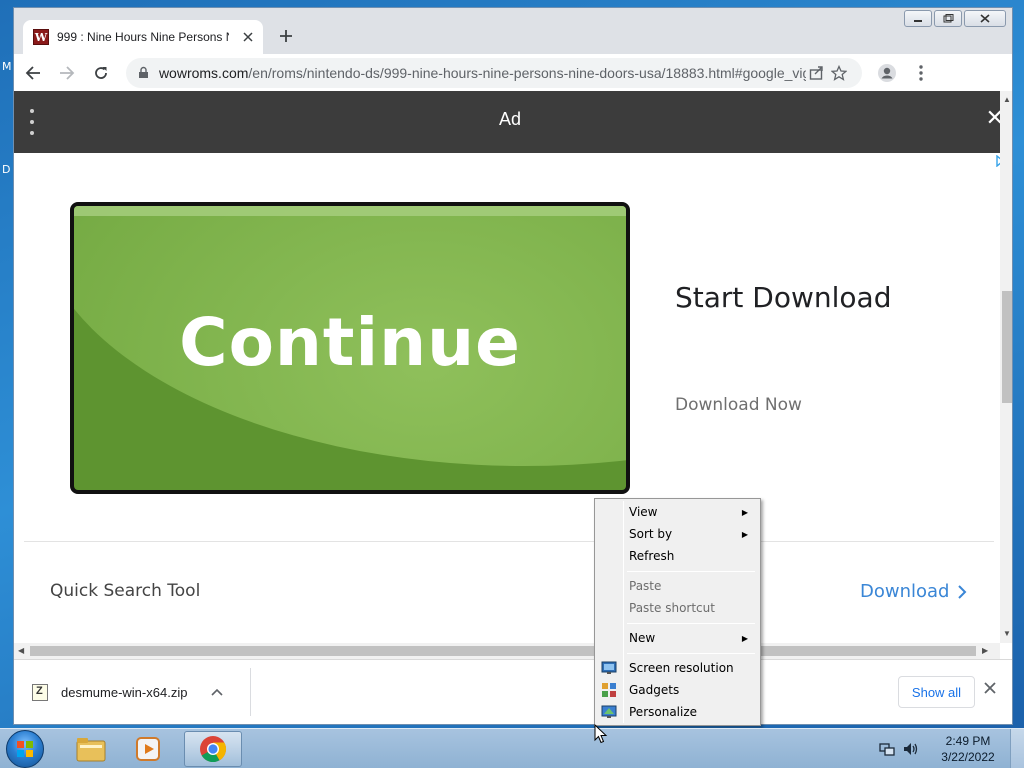 The image size is (1024, 768). Describe the element at coordinates (1007, 633) in the screenshot. I see `scroll-down-arrow-icon: ▼` at that location.